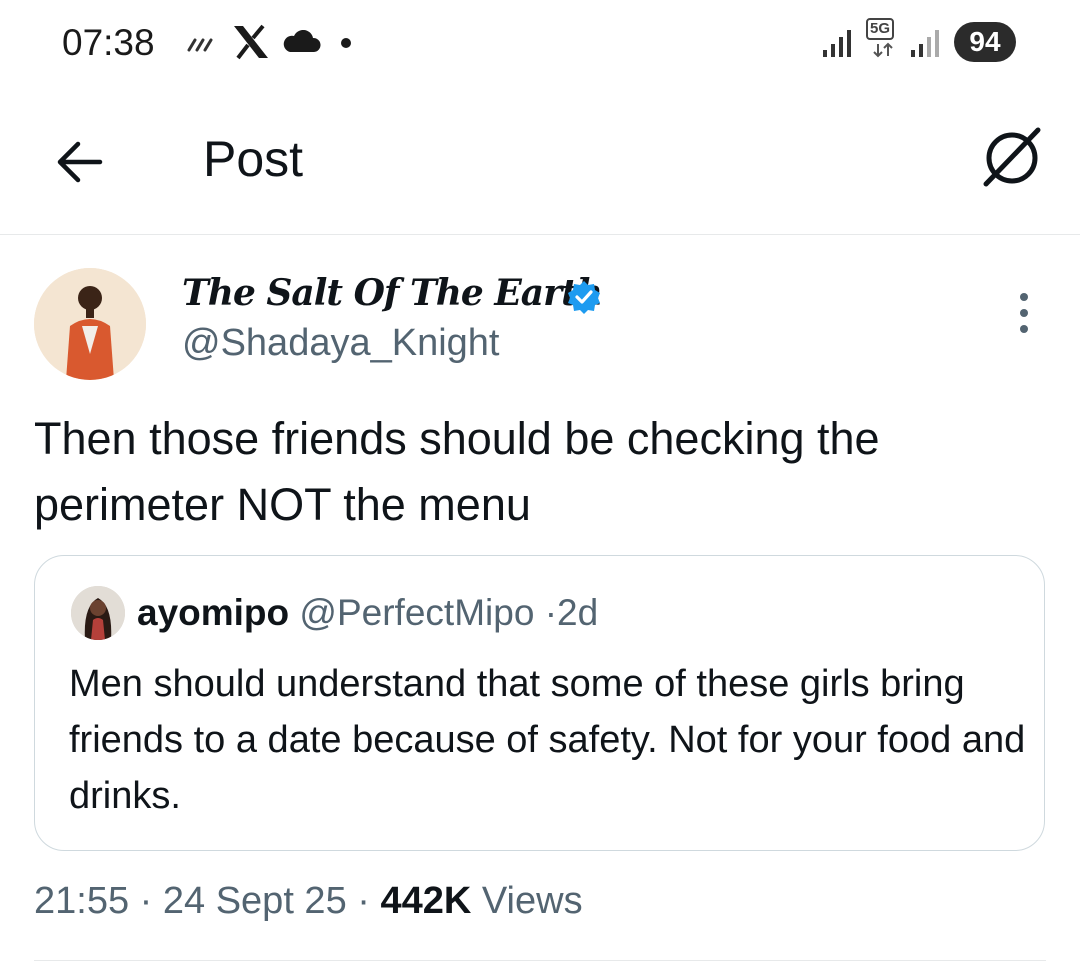 Image resolution: width=1080 pixels, height=964 pixels. What do you see at coordinates (251, 42) in the screenshot?
I see `x-app-icon` at bounding box center [251, 42].